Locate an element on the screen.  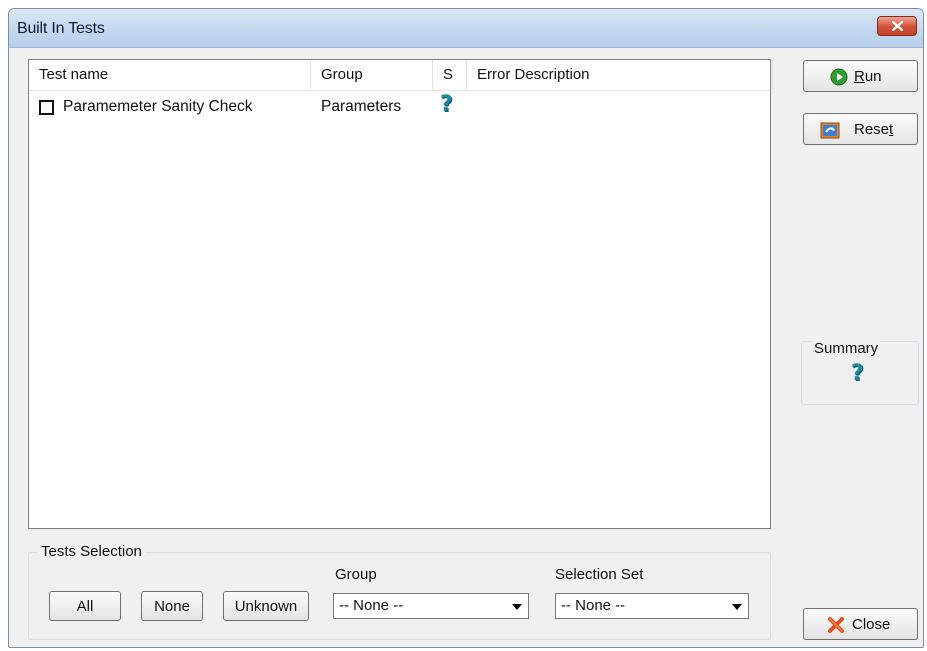
summary-box: Summary ? is located at coordinates (860, 372).